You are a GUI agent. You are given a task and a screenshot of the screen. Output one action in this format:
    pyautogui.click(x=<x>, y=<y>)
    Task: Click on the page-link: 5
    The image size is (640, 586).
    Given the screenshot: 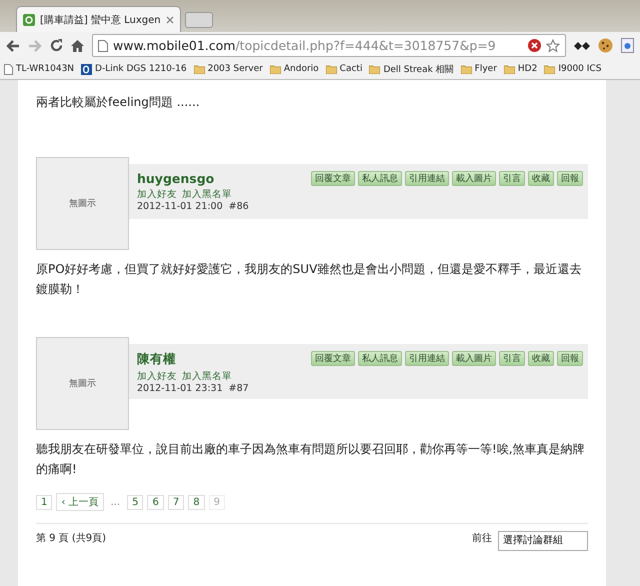 What is the action you would take?
    pyautogui.click(x=135, y=502)
    